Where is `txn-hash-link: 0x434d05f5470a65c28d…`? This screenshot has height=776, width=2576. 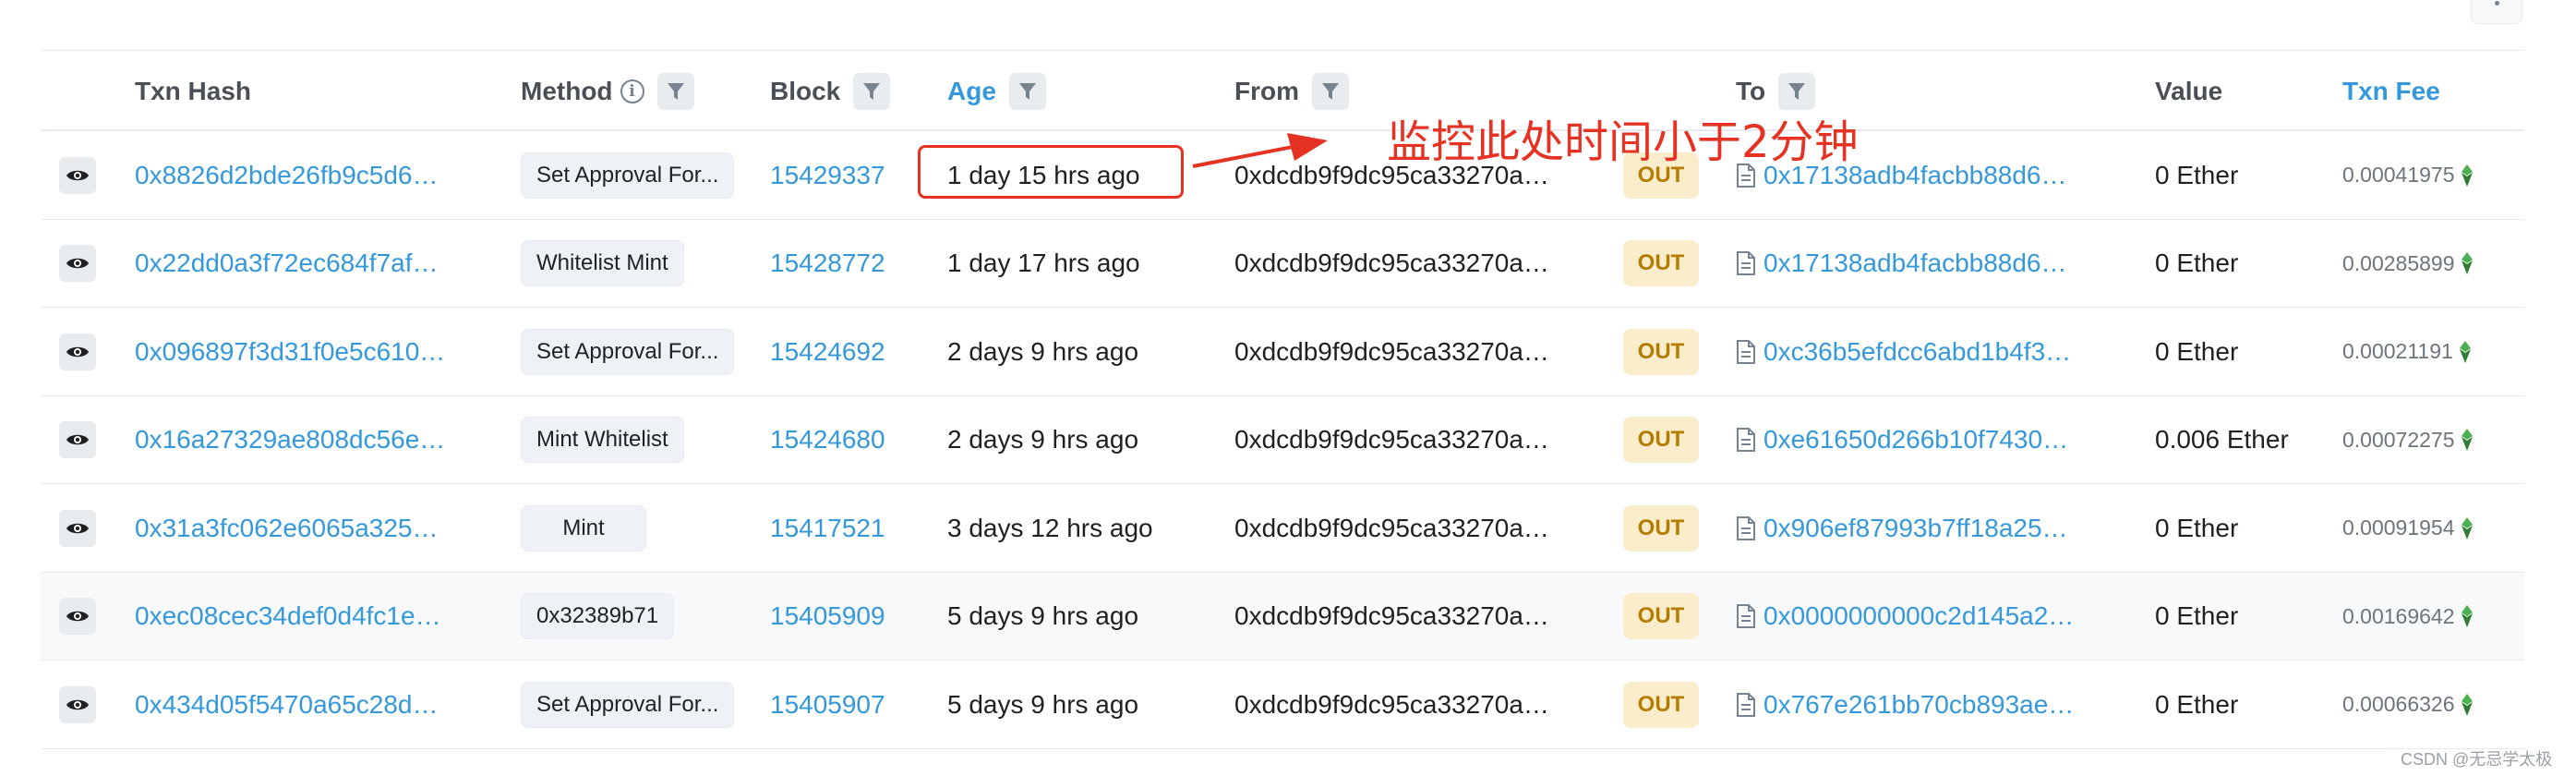 txn-hash-link: 0x434d05f5470a65c28d… is located at coordinates (287, 704).